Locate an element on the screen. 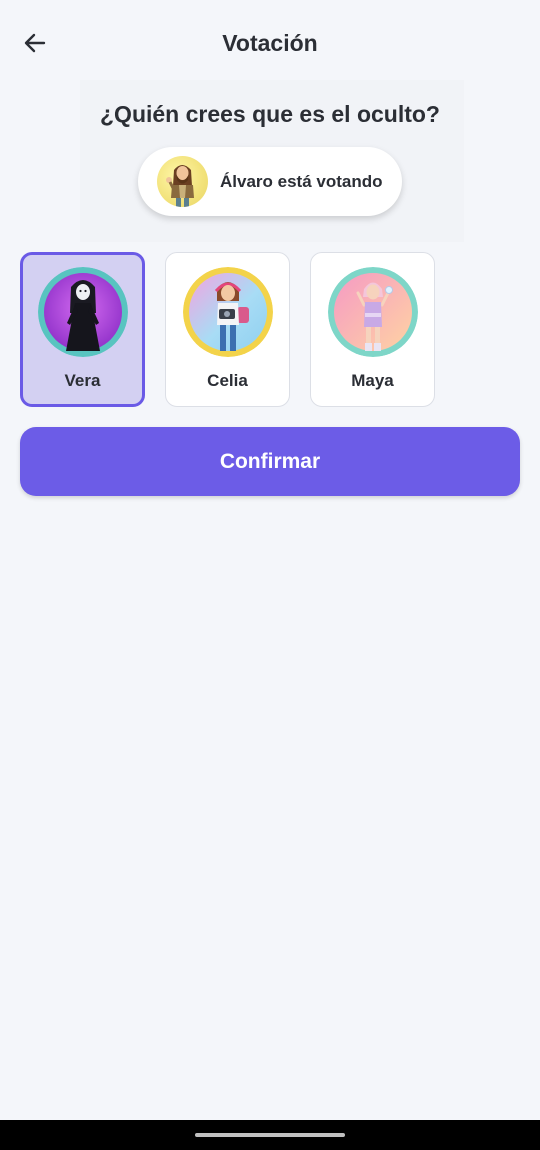 The image size is (540, 1150). confirm-button: Confirmar is located at coordinates (270, 461).